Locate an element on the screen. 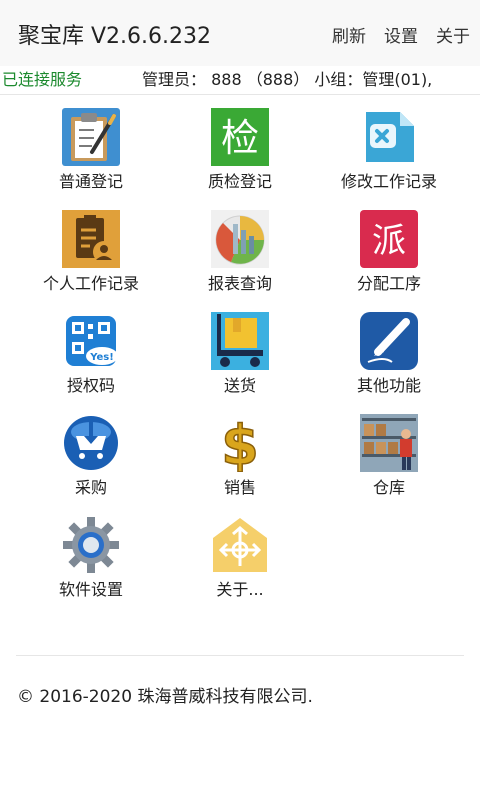 The height and width of the screenshot is (800, 480). gear-icon is located at coordinates (91, 545).